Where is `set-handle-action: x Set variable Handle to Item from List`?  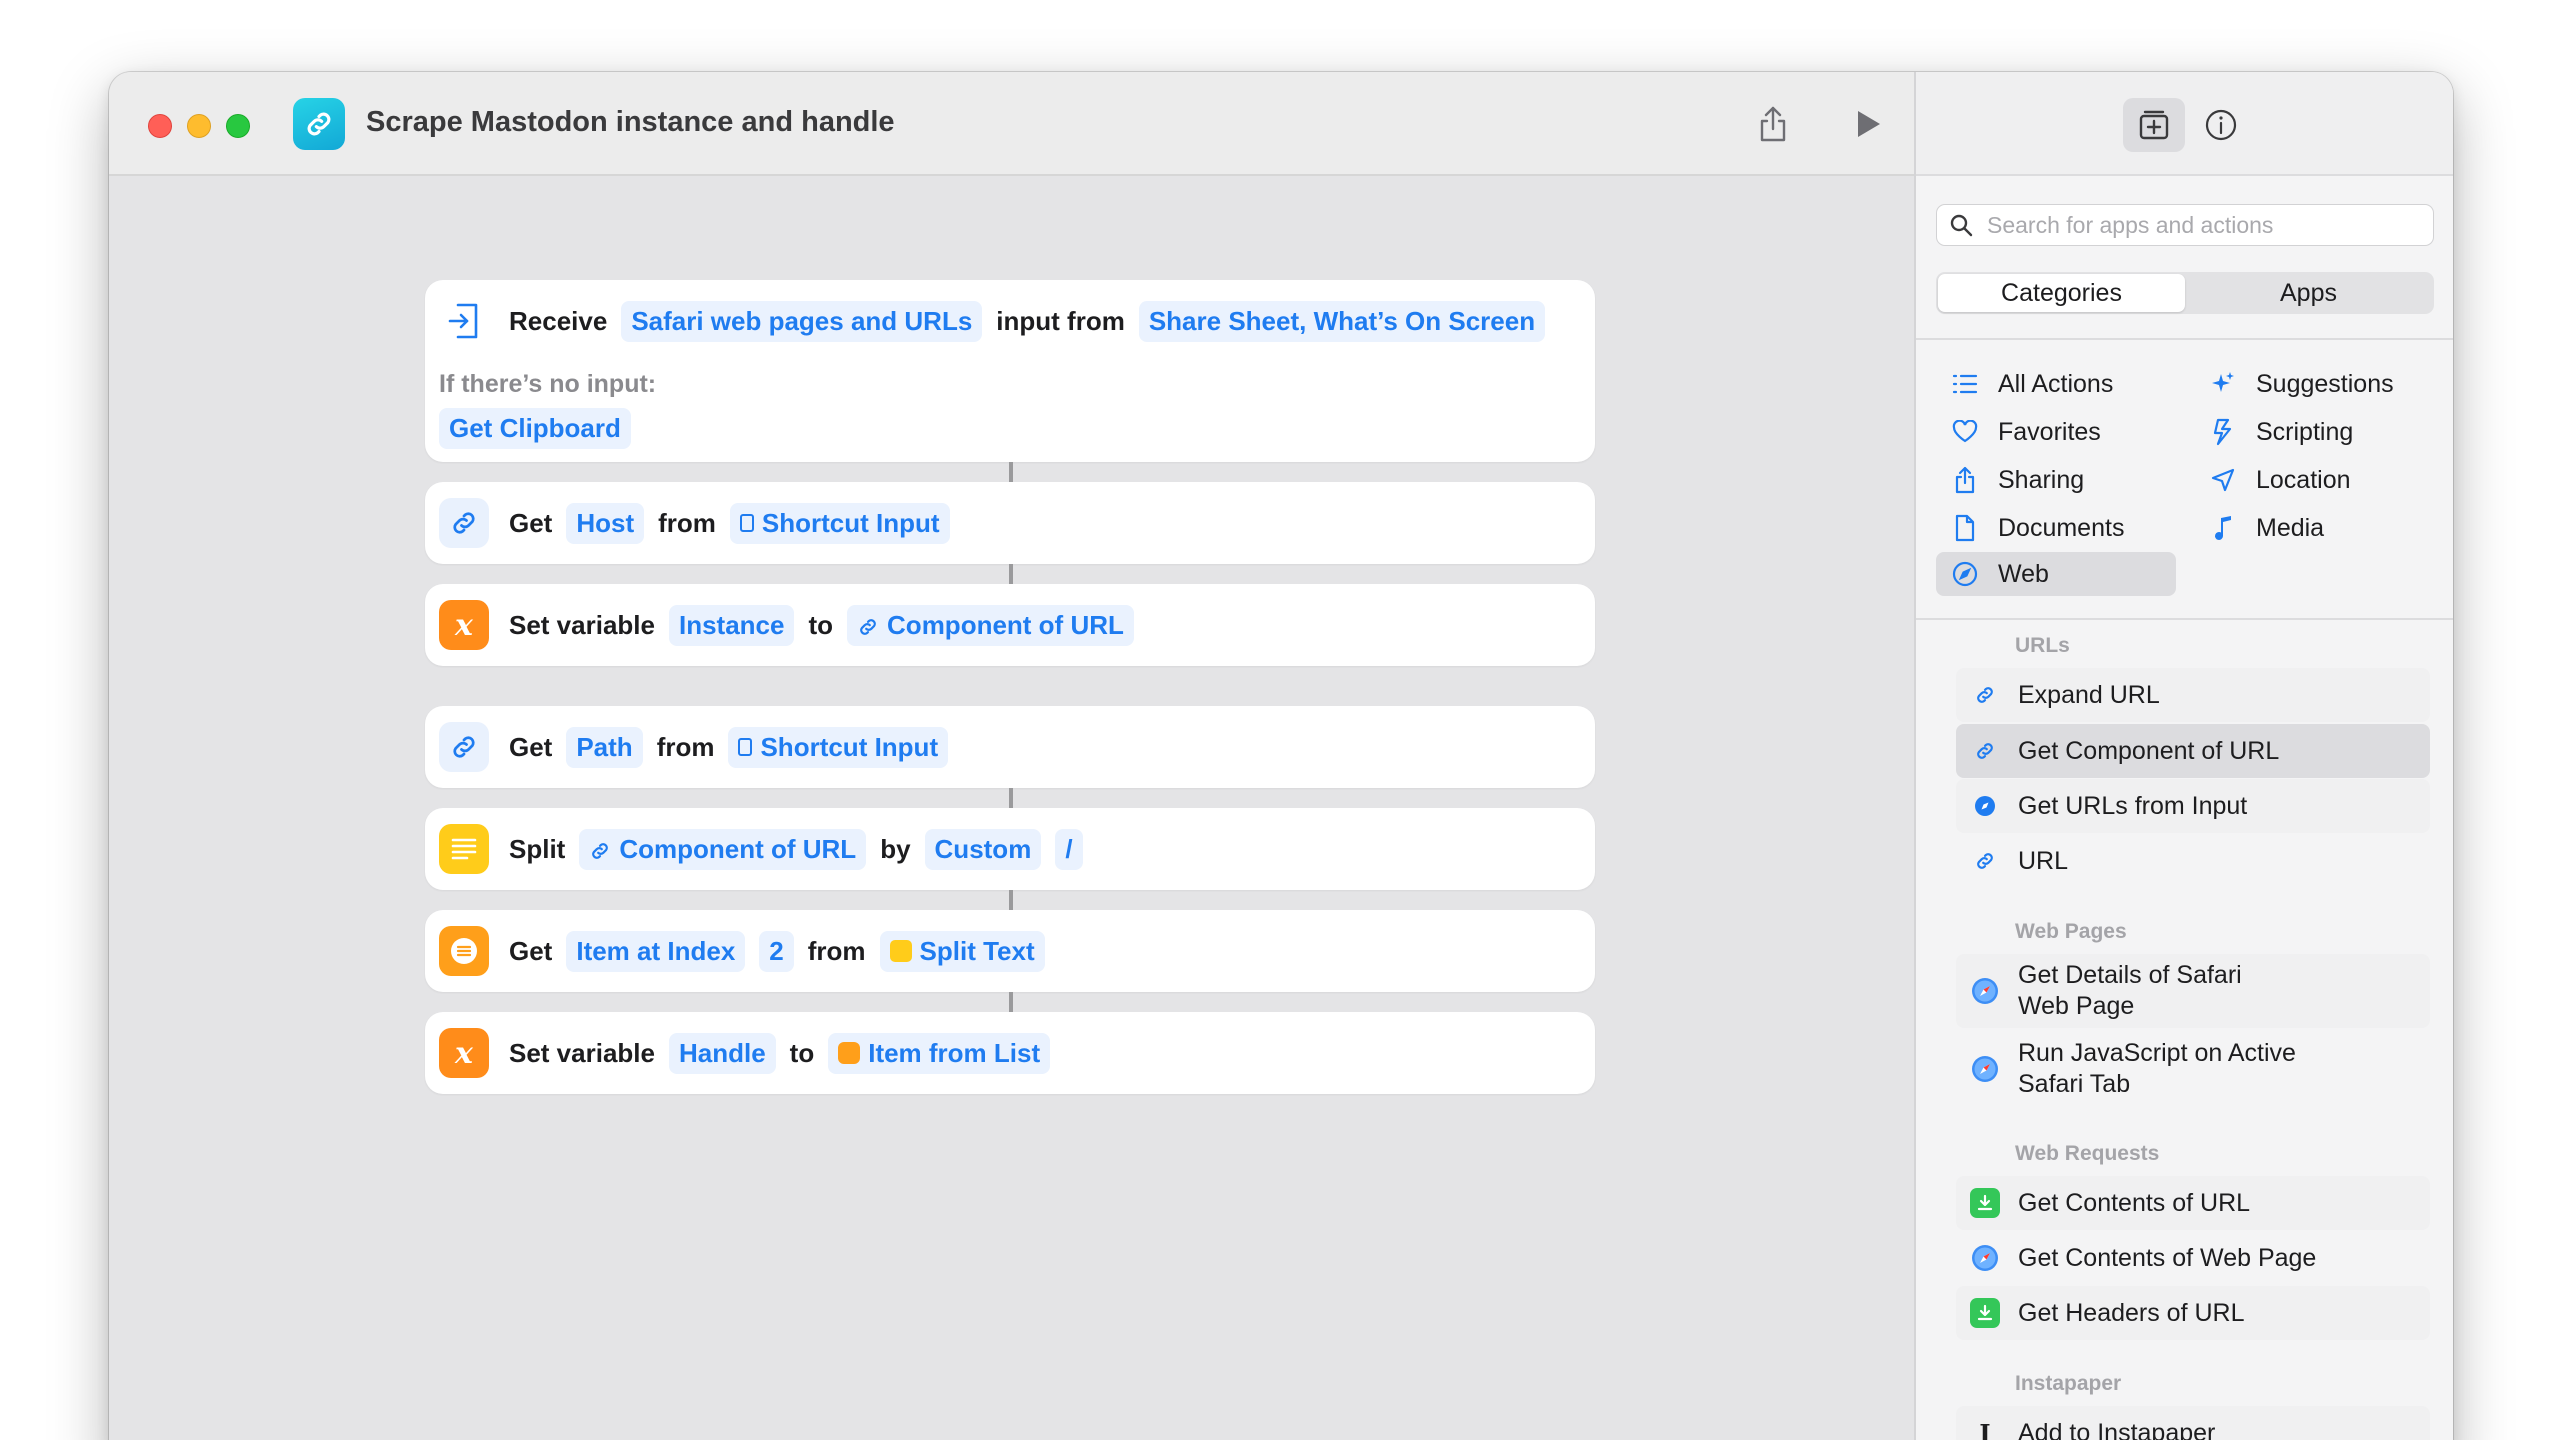 set-handle-action: x Set variable Handle to Item from List is located at coordinates (1010, 1053).